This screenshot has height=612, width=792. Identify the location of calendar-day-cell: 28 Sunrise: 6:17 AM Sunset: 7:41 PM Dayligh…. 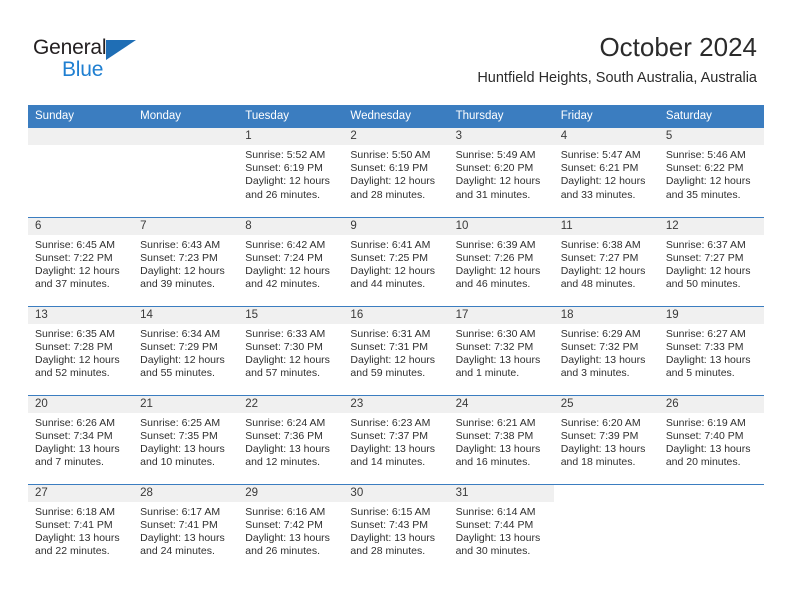
(186, 528).